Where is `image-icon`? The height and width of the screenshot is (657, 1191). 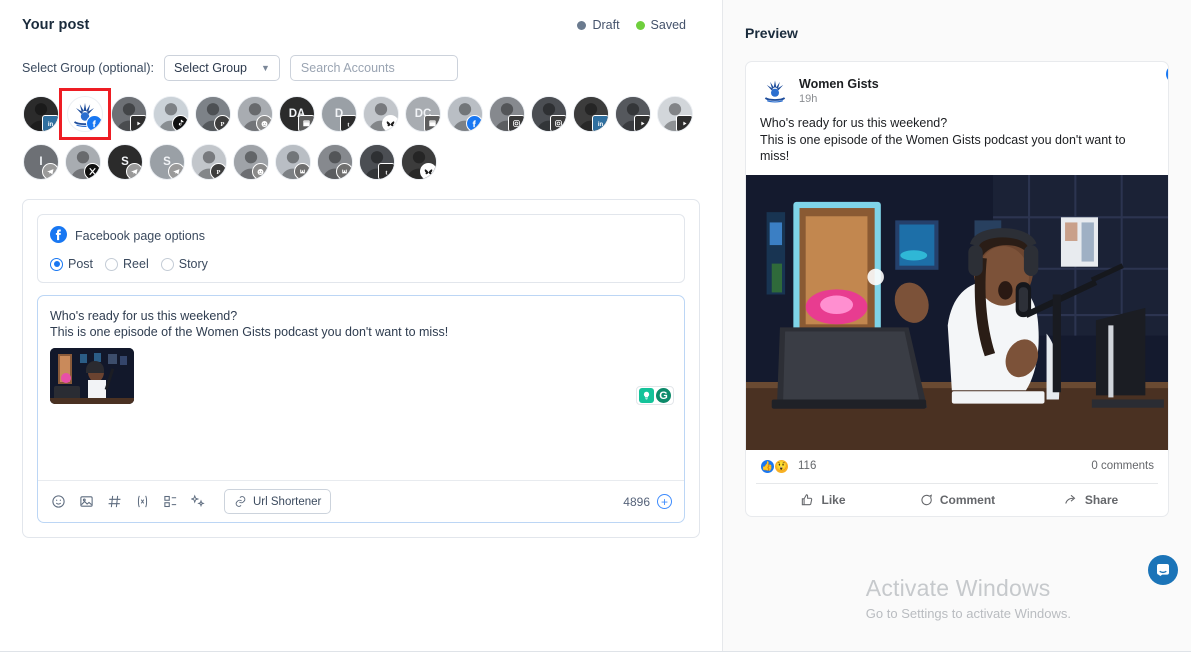
image-icon is located at coordinates (86, 501).